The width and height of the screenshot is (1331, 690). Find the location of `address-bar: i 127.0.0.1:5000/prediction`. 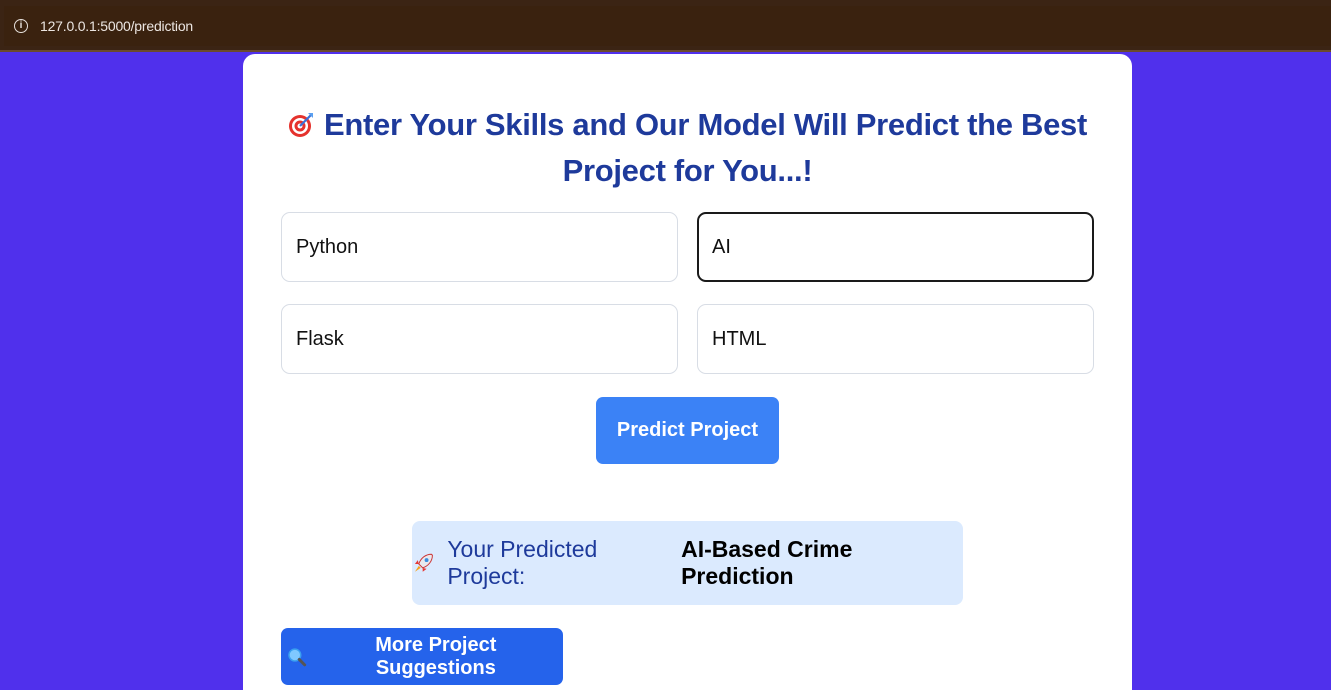

address-bar: i 127.0.0.1:5000/prediction is located at coordinates (667, 26).